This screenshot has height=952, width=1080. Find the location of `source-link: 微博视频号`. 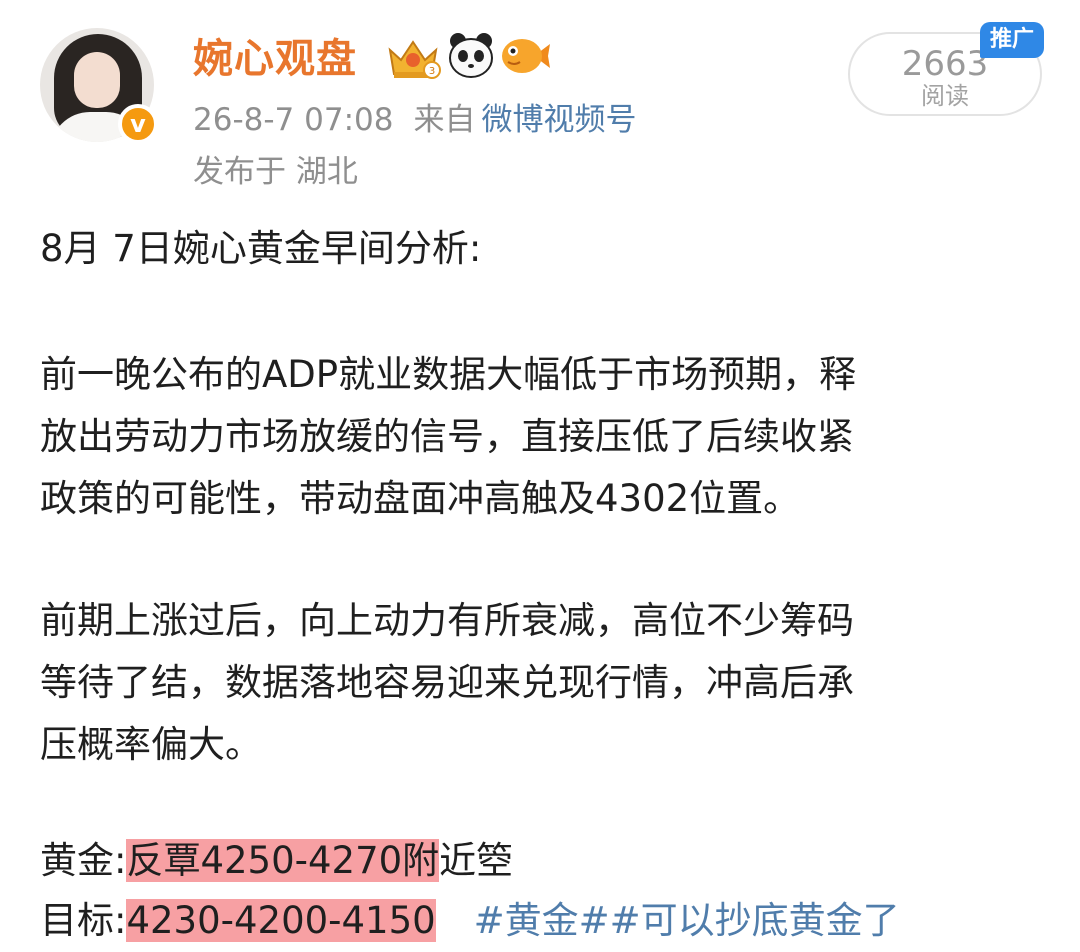

source-link: 微博视频号 is located at coordinates (558, 120).